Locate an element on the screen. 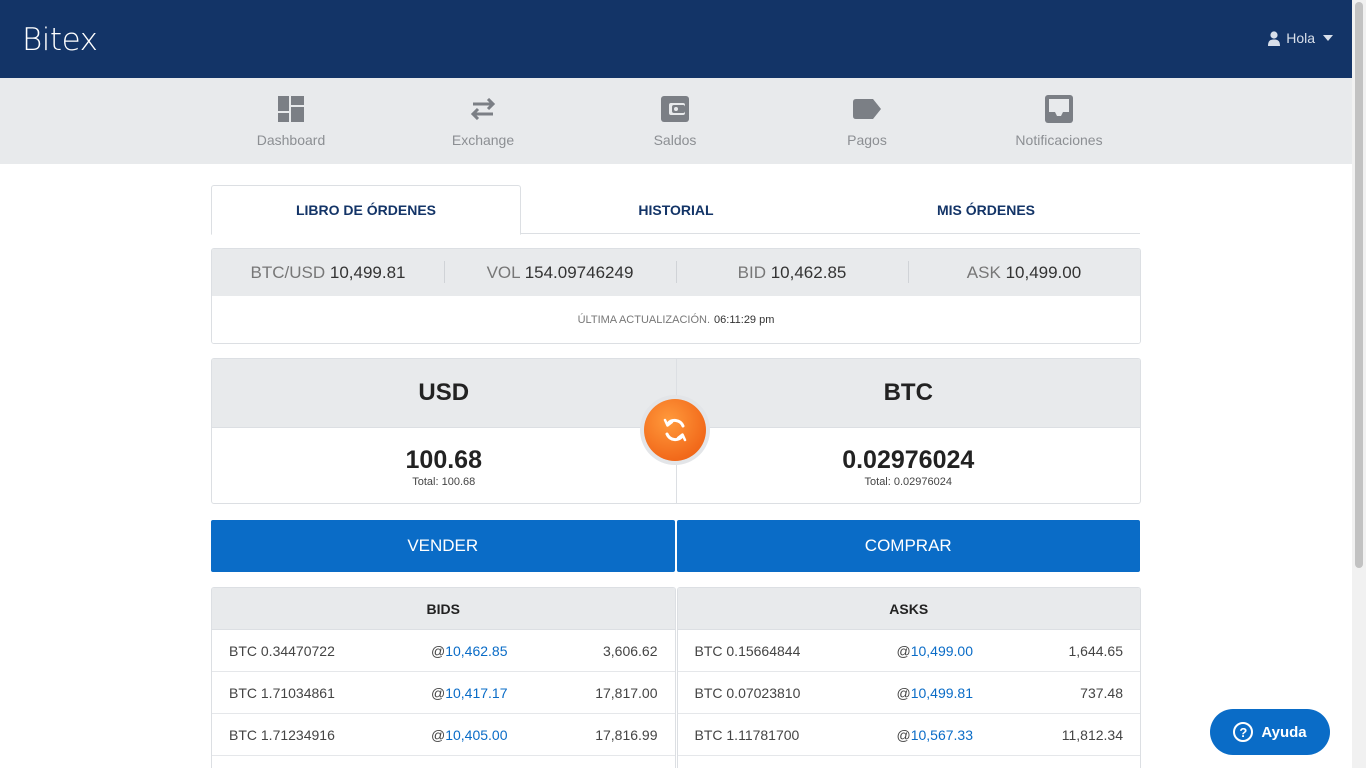 This screenshot has height=768, width=1366. page-scrollbar is located at coordinates (1359, 384).